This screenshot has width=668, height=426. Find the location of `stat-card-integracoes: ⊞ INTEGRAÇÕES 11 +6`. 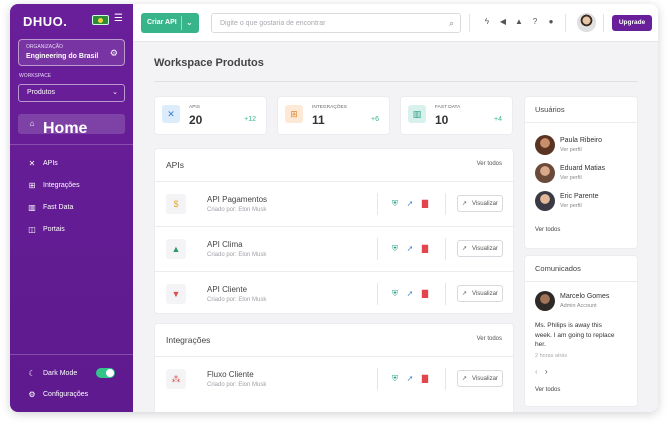

stat-card-integracoes: ⊞ INTEGRAÇÕES 11 +6 is located at coordinates (333, 115).